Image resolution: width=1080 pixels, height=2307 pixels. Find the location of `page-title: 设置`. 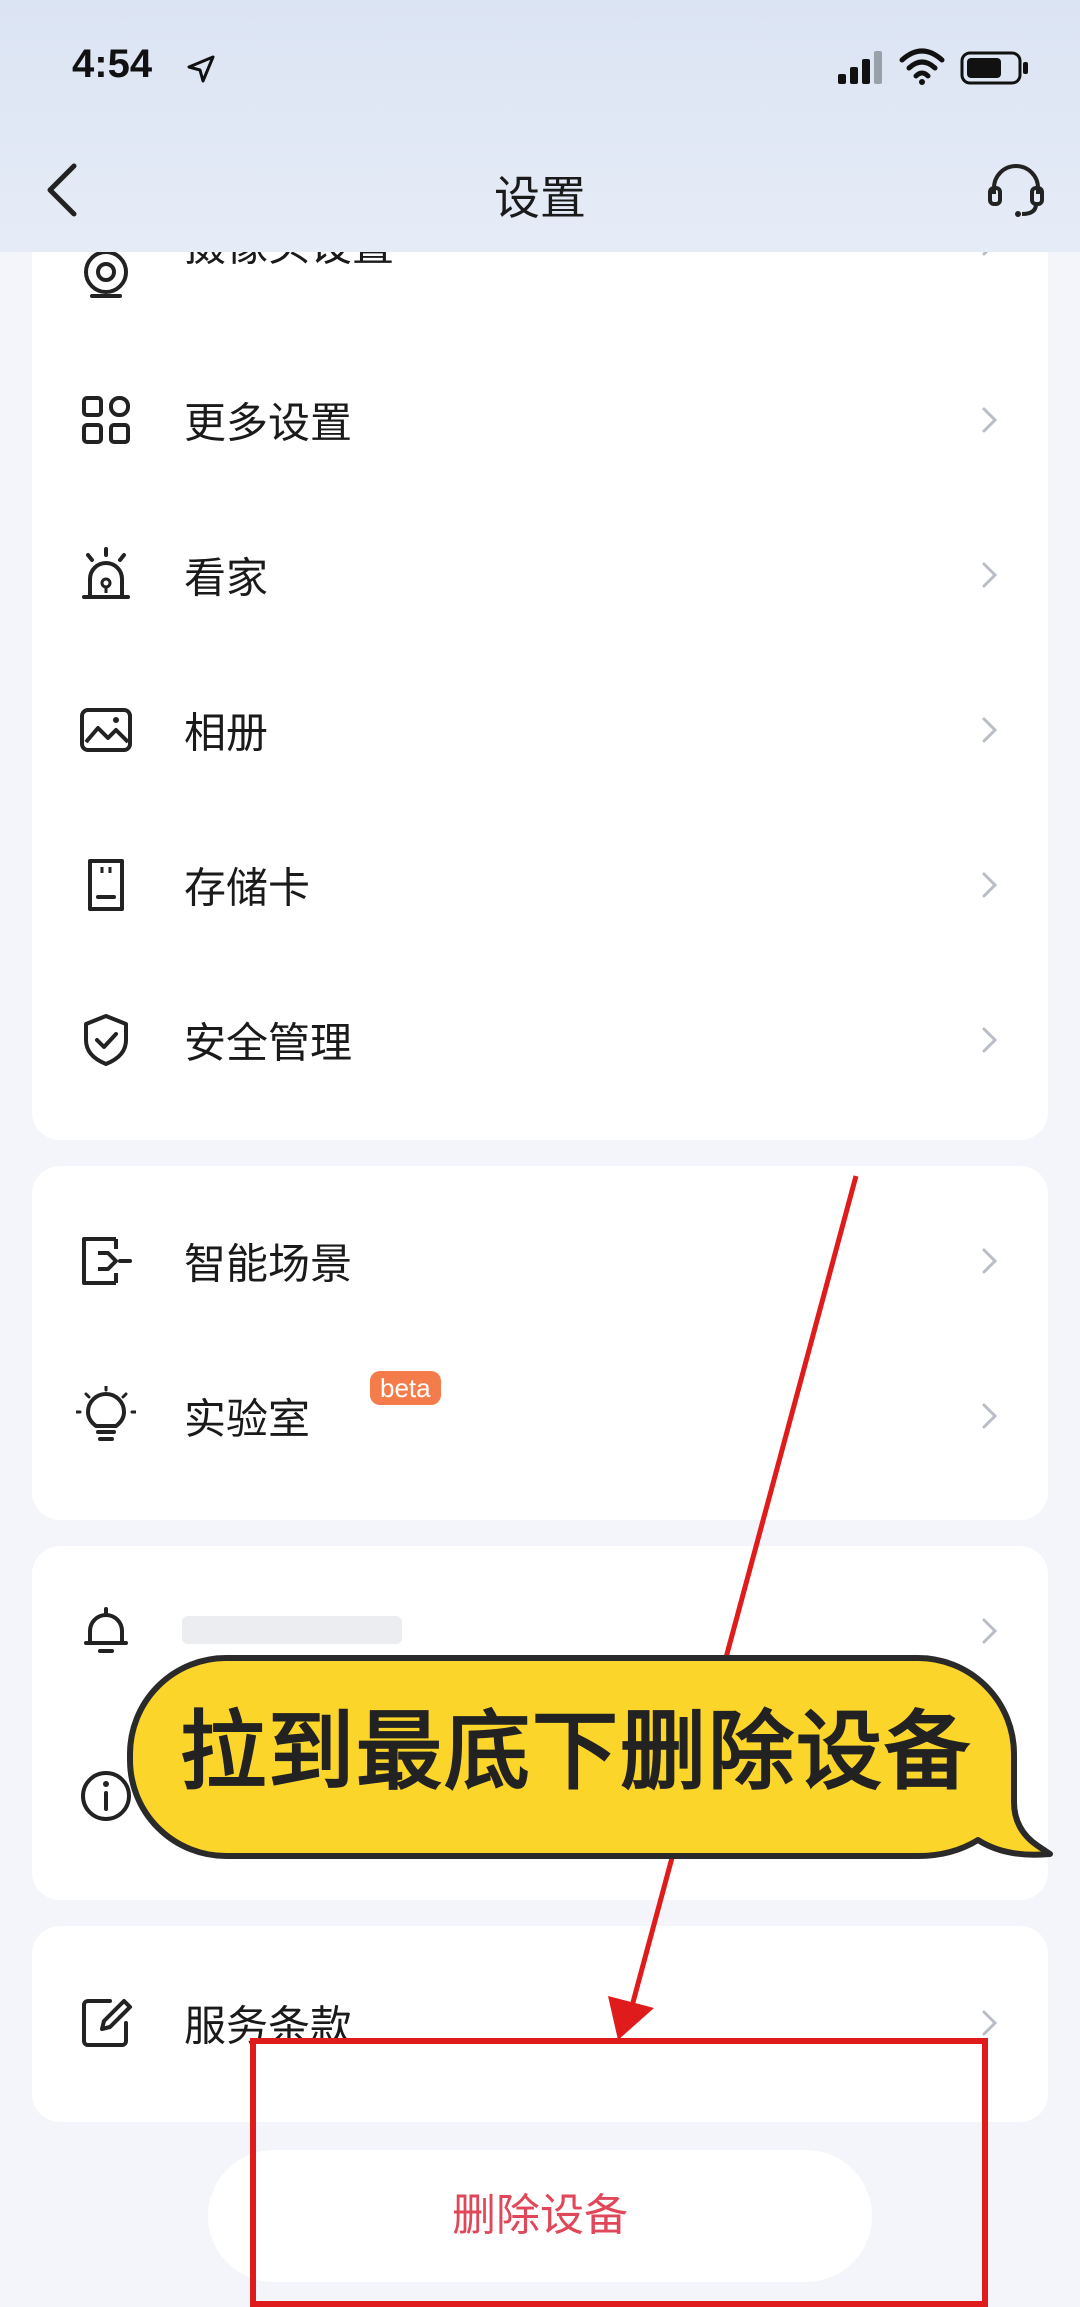

page-title: 设置 is located at coordinates (540, 198).